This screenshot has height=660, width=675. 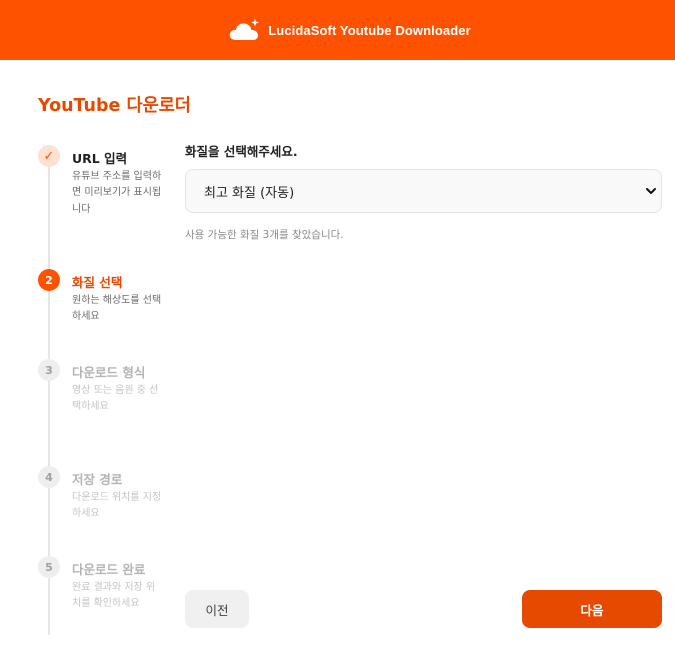 I want to click on step-title: 다운로드 형식, so click(x=109, y=372).